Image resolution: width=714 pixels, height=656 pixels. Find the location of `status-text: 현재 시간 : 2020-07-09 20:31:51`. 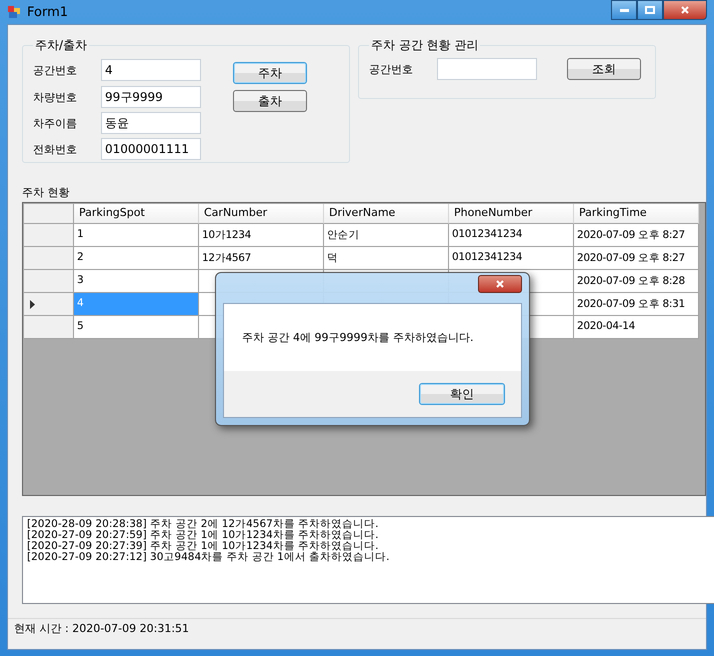

status-text: 현재 시간 : 2020-07-09 20:31:51 is located at coordinates (102, 628).